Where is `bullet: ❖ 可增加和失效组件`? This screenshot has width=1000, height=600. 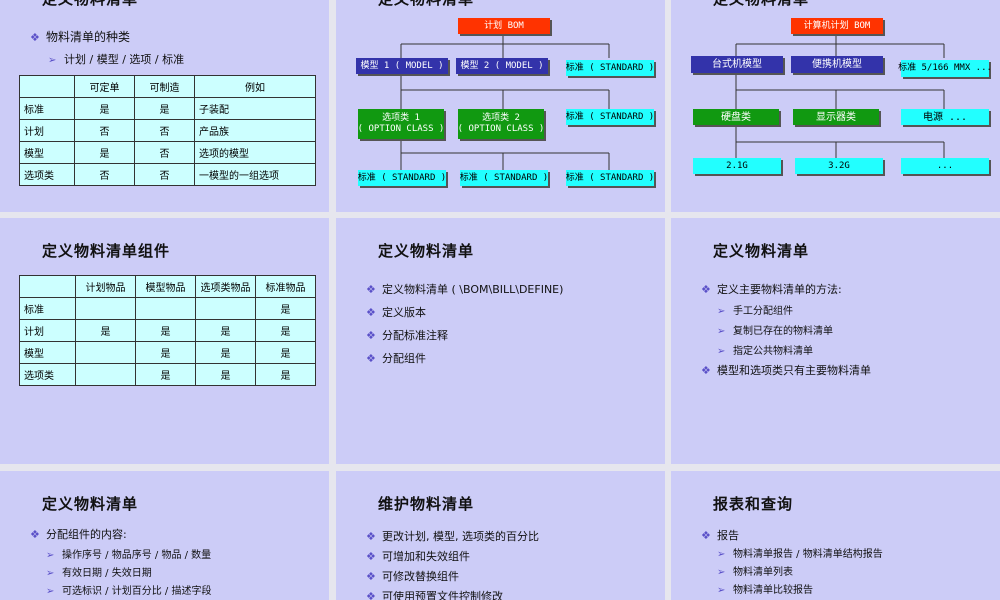 bullet: ❖ 可增加和失效组件 is located at coordinates (418, 556).